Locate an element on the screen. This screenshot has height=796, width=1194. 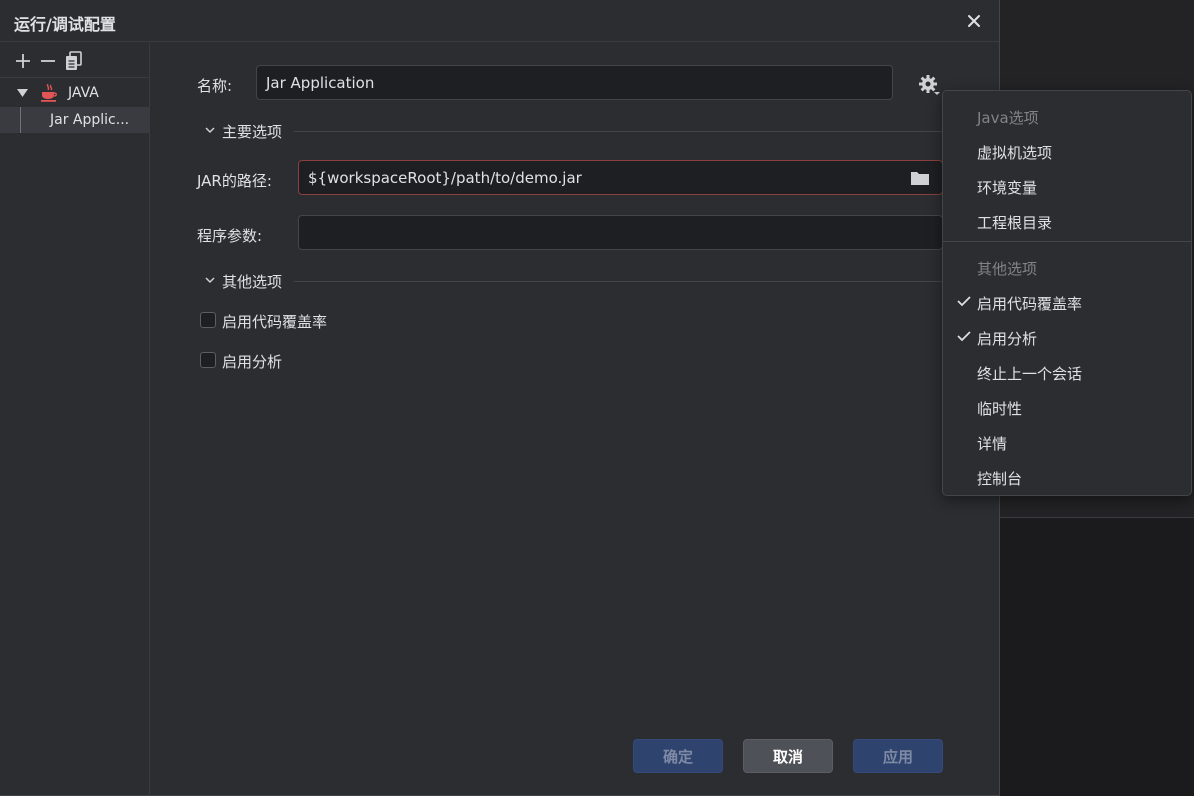
name-label: 名称: is located at coordinates (215, 86).